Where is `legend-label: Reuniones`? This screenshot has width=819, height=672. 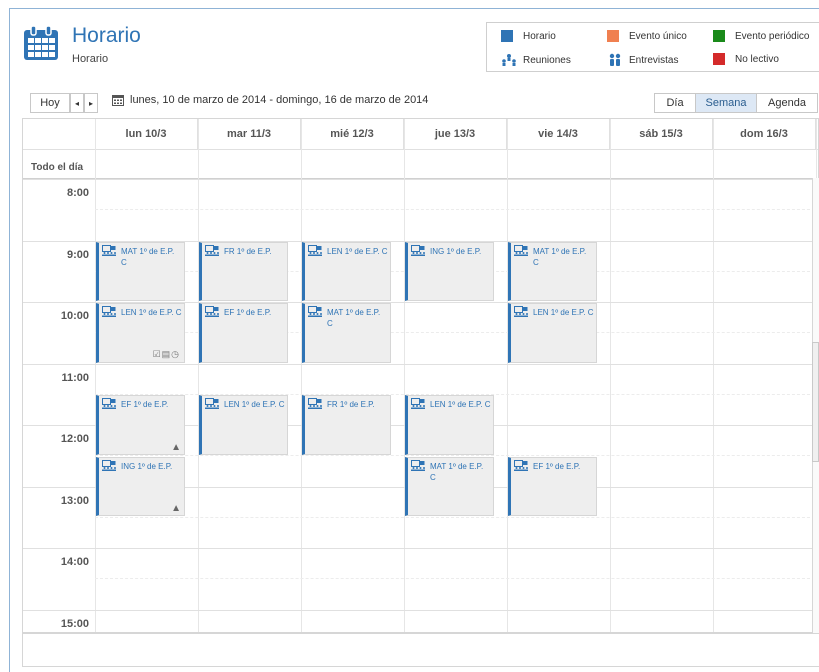 legend-label: Reuniones is located at coordinates (547, 60).